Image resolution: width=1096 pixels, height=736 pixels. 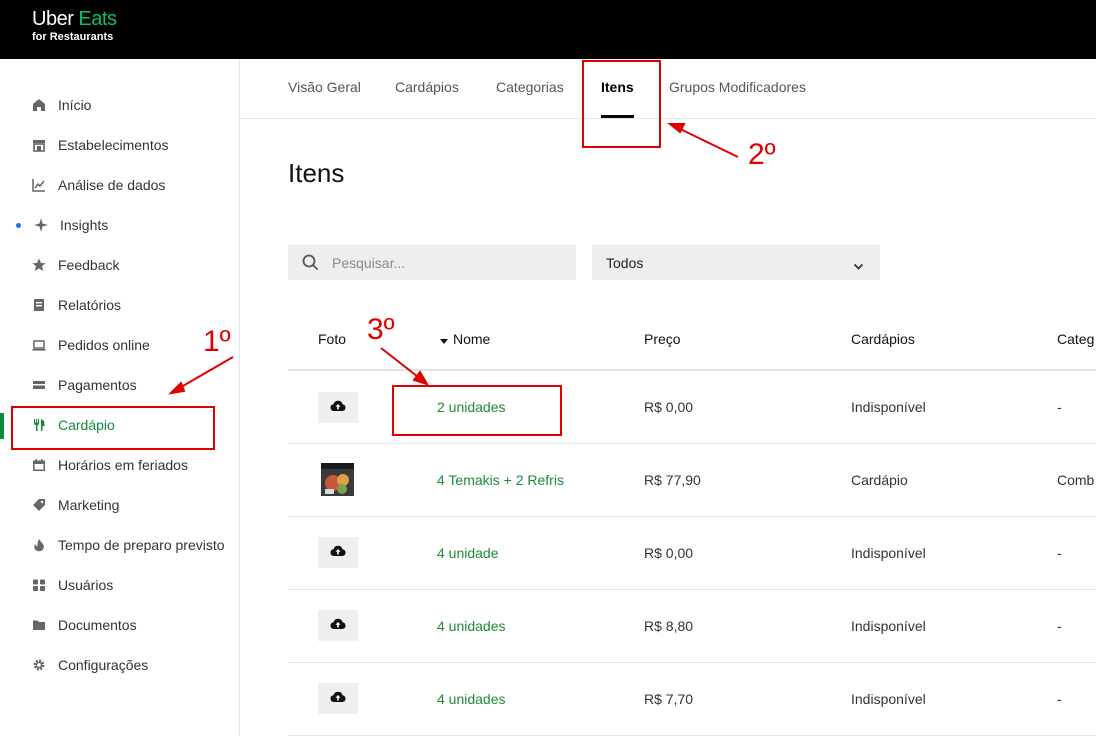 What do you see at coordinates (500, 480) in the screenshot?
I see `item-name-link: 4 Temakis + 2 Refris` at bounding box center [500, 480].